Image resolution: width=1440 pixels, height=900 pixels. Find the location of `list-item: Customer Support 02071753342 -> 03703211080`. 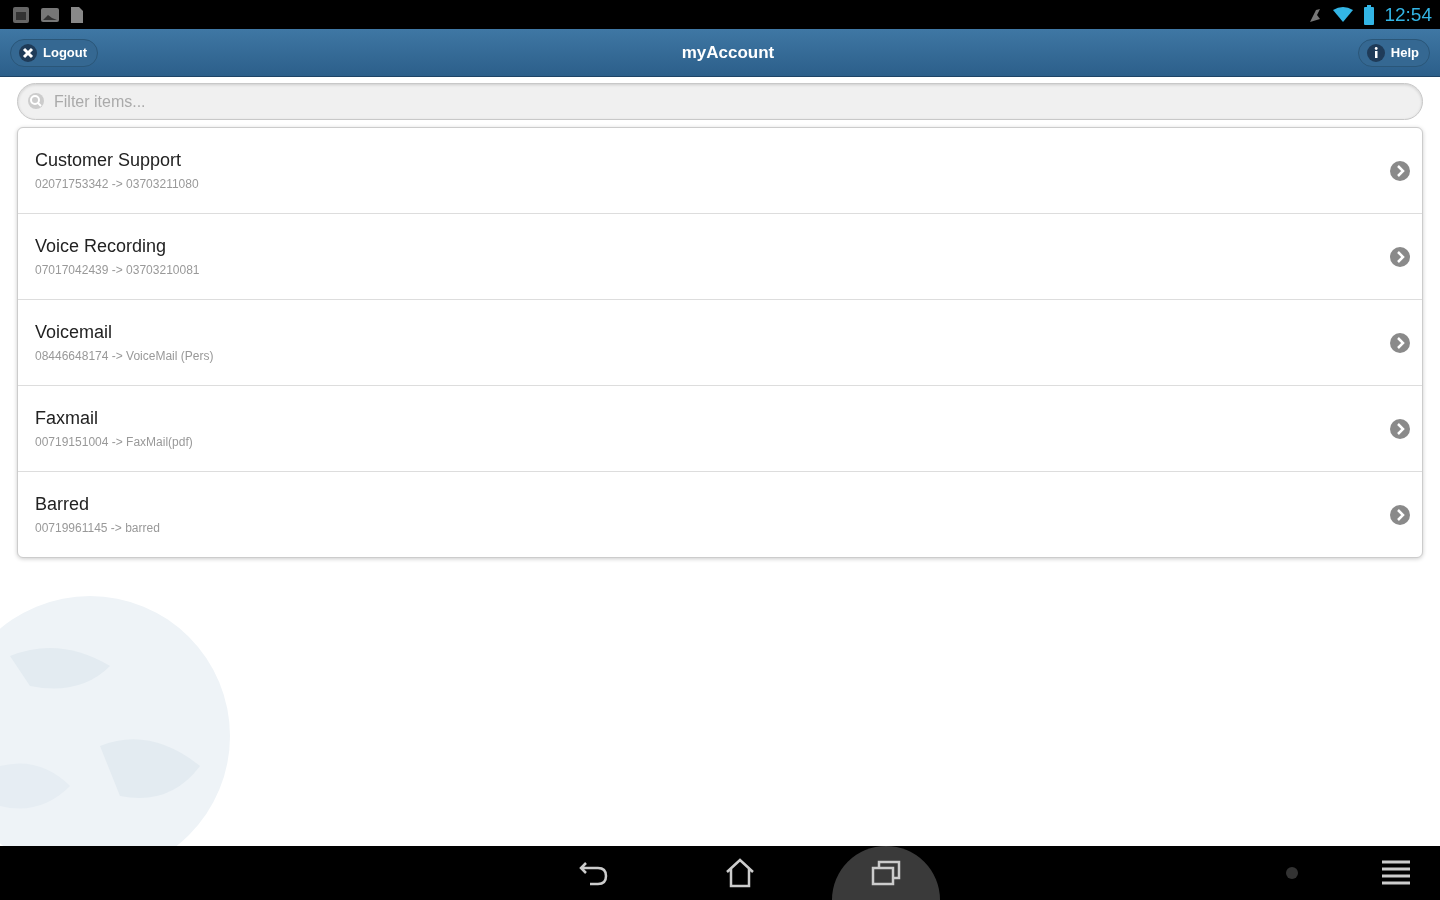

list-item: Customer Support 02071753342 -> 03703211080 is located at coordinates (720, 171).